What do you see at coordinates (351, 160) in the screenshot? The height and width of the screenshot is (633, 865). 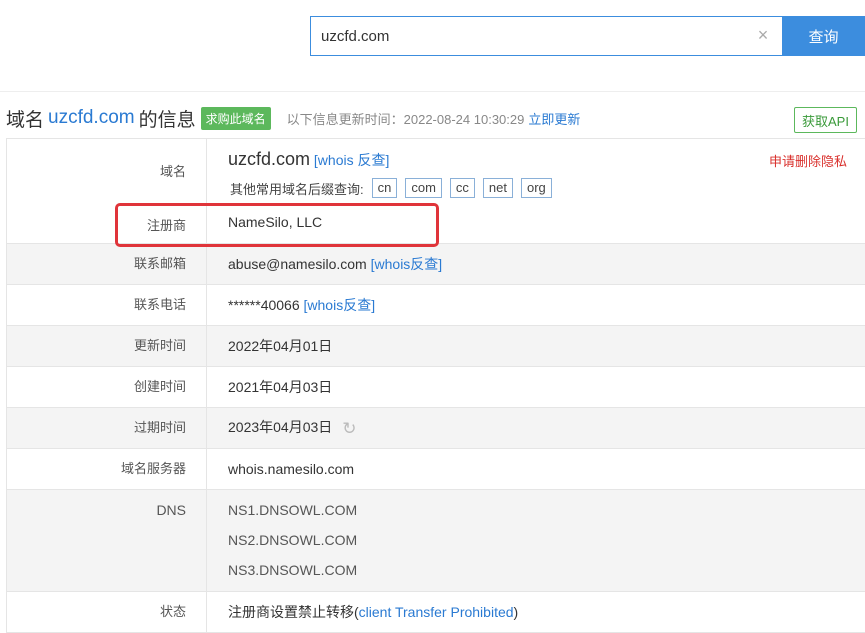 I see `whois-reverse-link: [whois 反查]` at bounding box center [351, 160].